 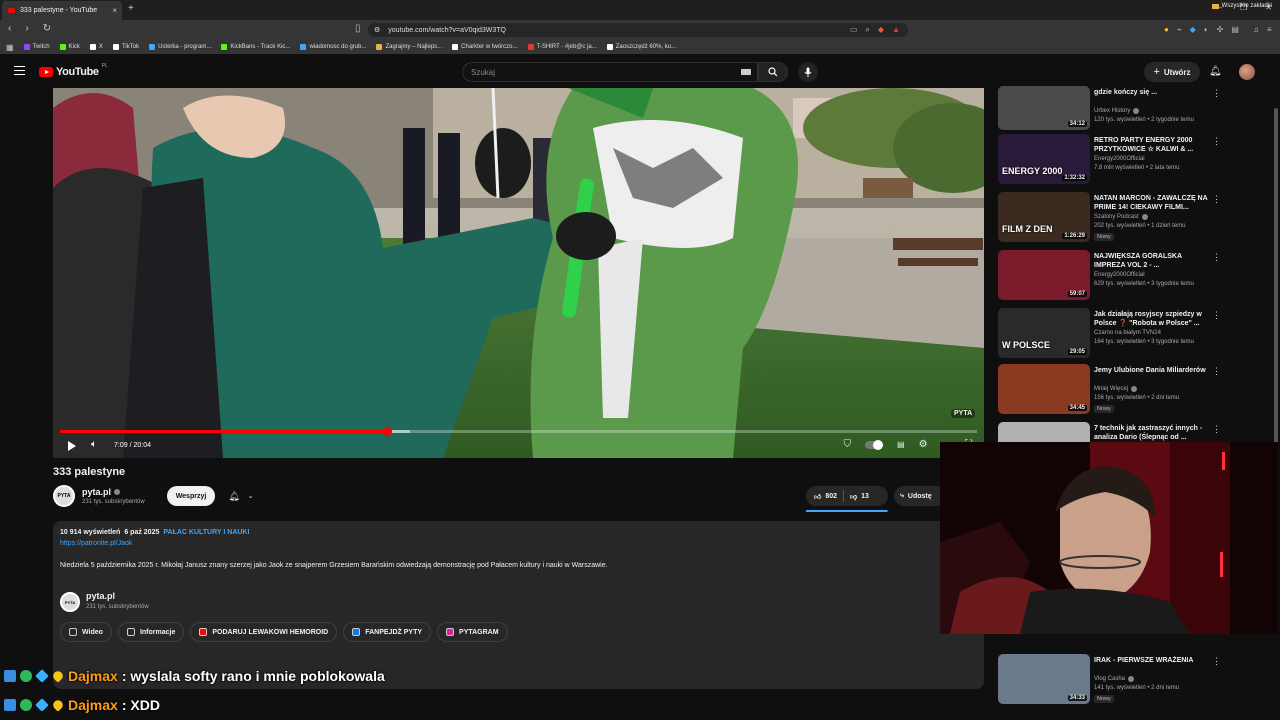 I want to click on rewards-icon: ▲, so click(x=896, y=30).